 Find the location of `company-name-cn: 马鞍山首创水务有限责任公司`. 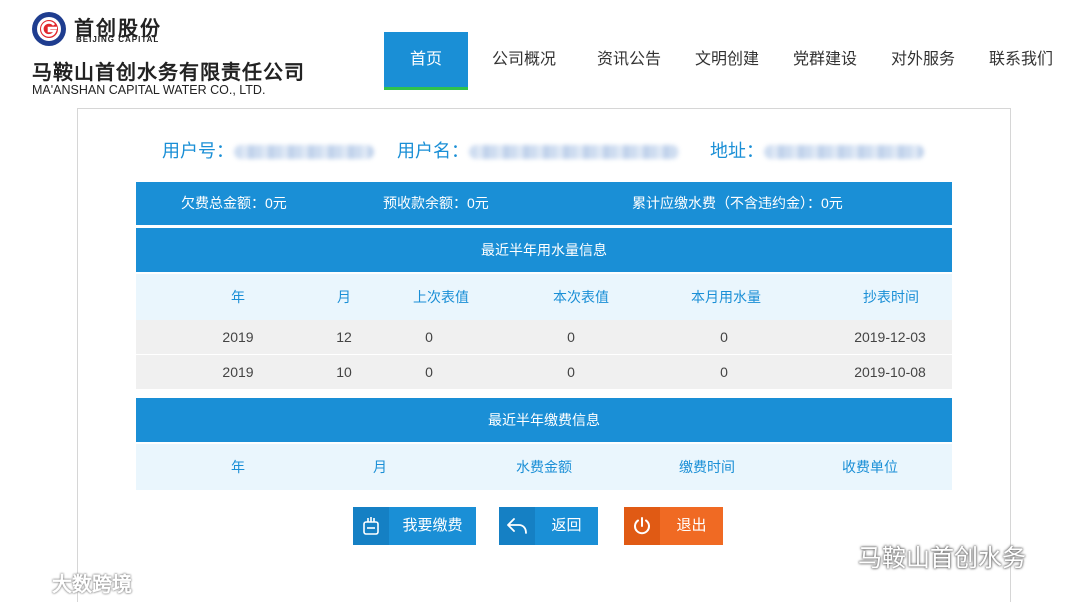

company-name-cn: 马鞍山首创水务有限责任公司 is located at coordinates (168, 73).